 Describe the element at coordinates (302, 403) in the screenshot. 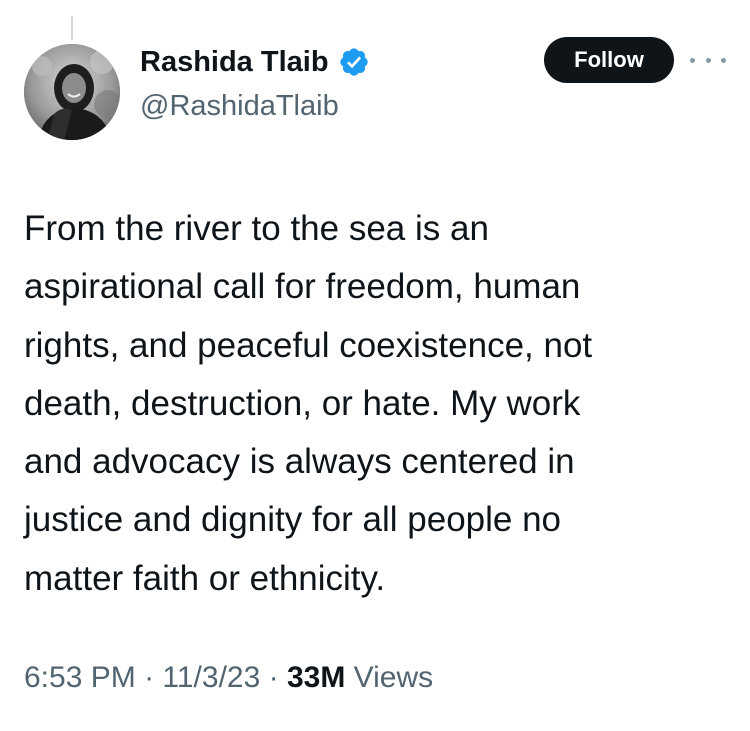

I see `tweet-text-line: death, destruction, or hate. My work` at that location.